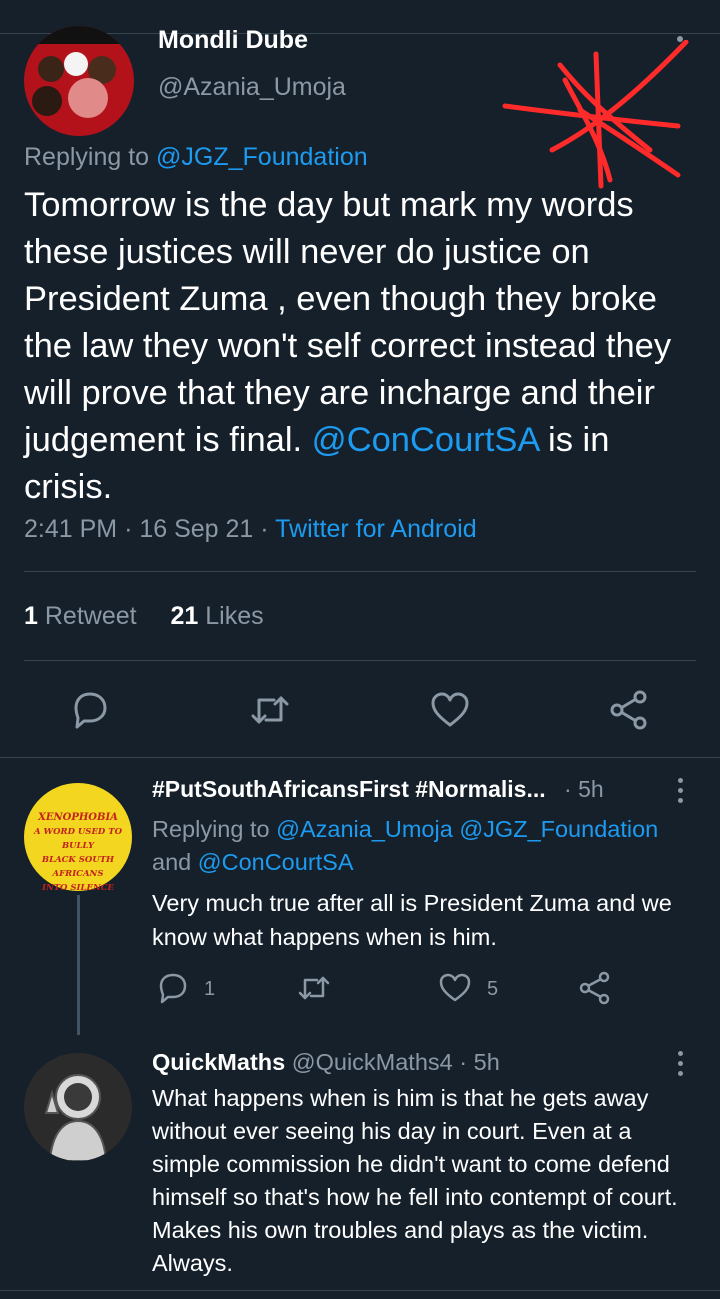 The width and height of the screenshot is (720, 1299). Describe the element at coordinates (78, 817) in the screenshot. I see `avatar-text: XENOPHOBIA` at that location.